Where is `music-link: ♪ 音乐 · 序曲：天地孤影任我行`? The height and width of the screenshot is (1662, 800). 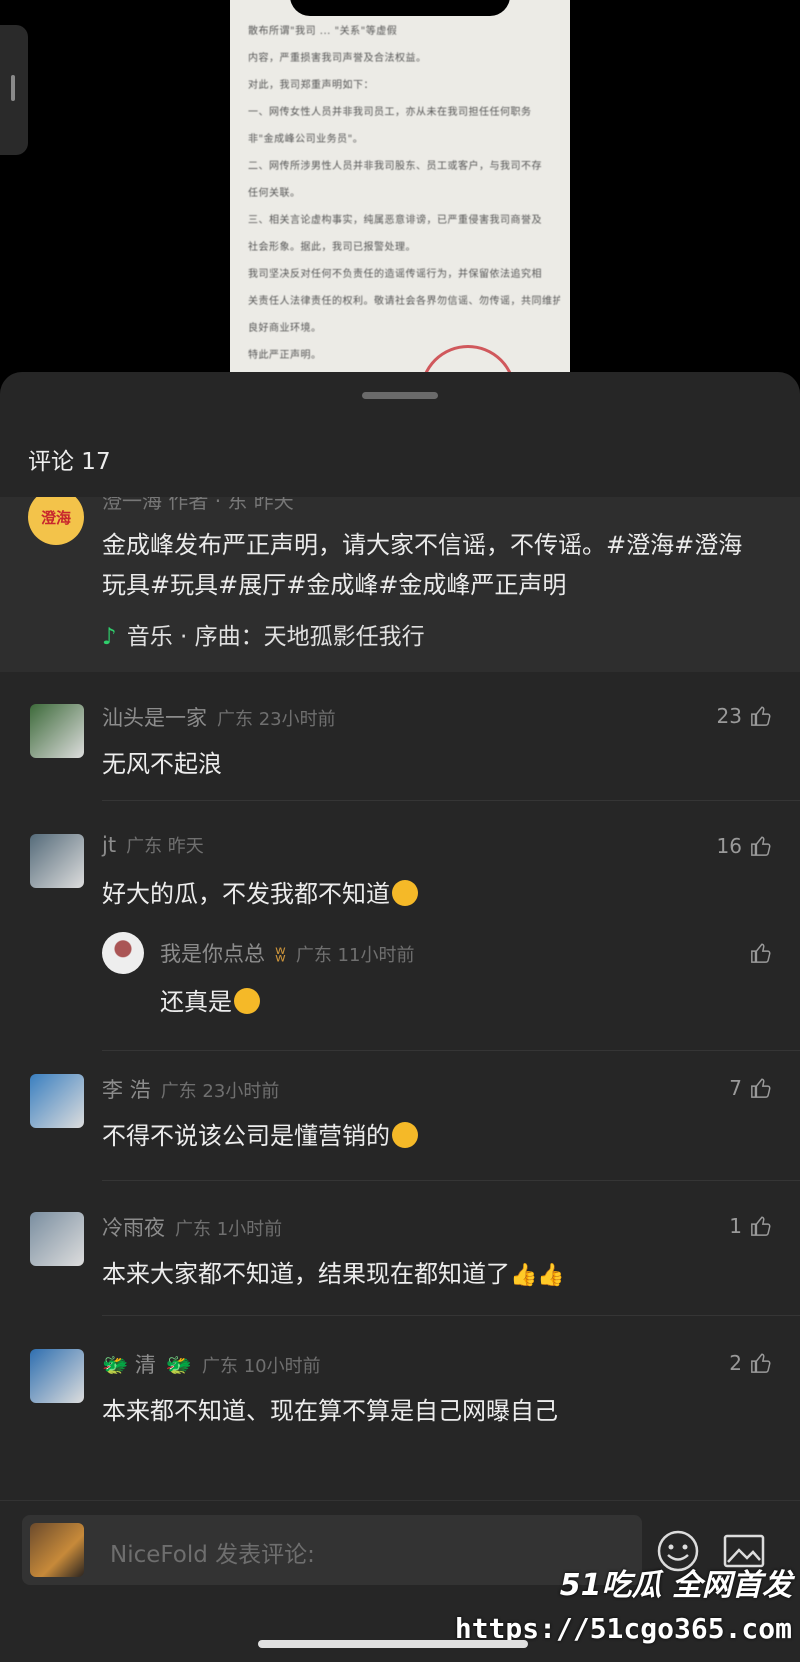 music-link: ♪ 音乐 · 序曲：天地孤影任我行 is located at coordinates (263, 634).